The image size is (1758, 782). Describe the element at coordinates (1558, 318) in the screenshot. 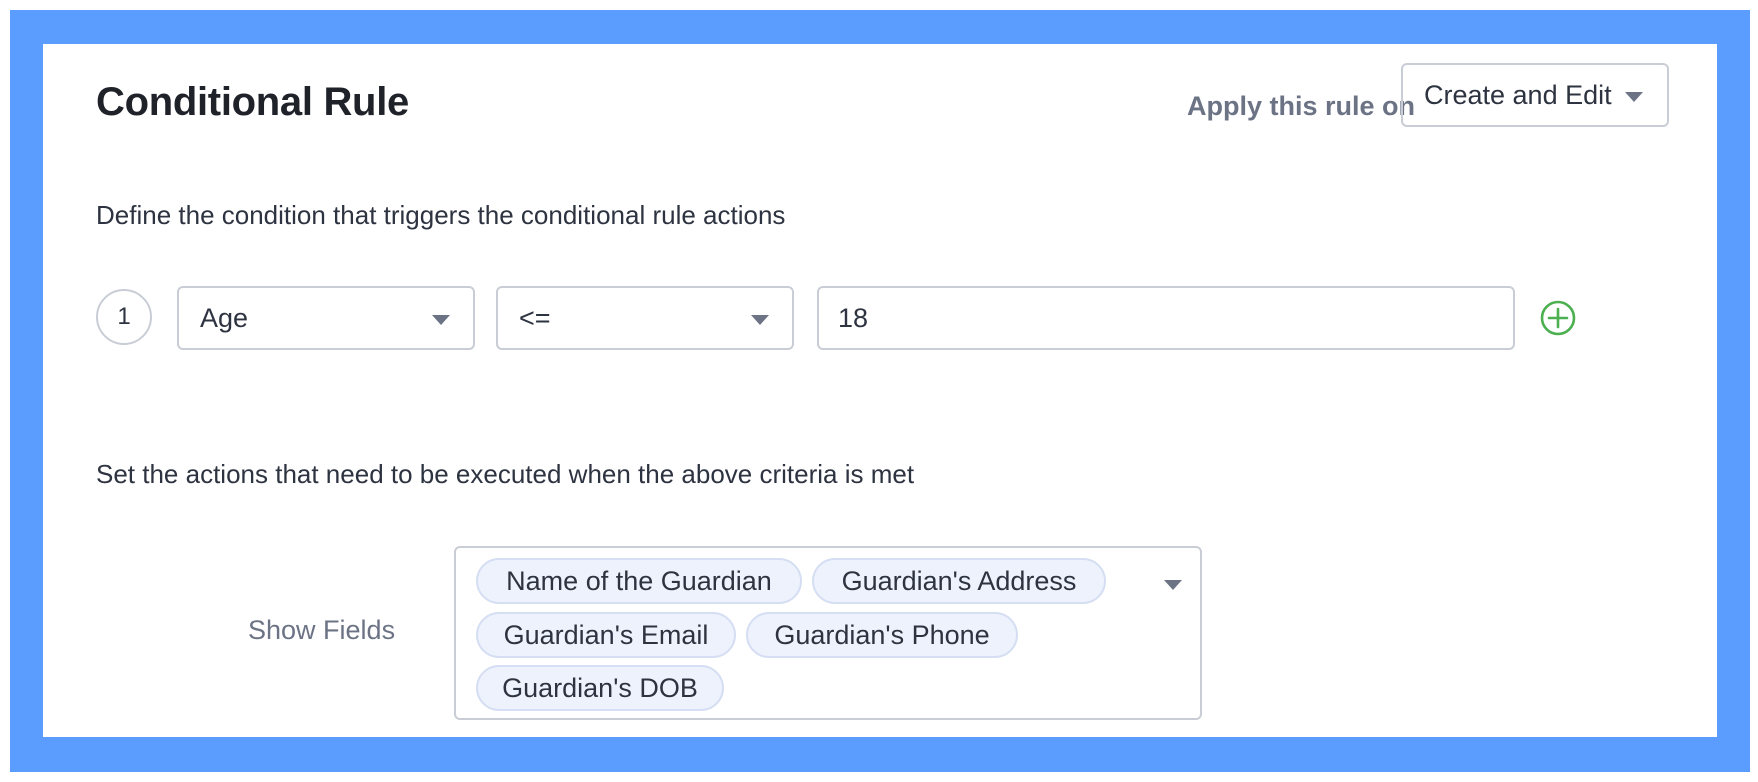

I see `add-condition-icon` at that location.